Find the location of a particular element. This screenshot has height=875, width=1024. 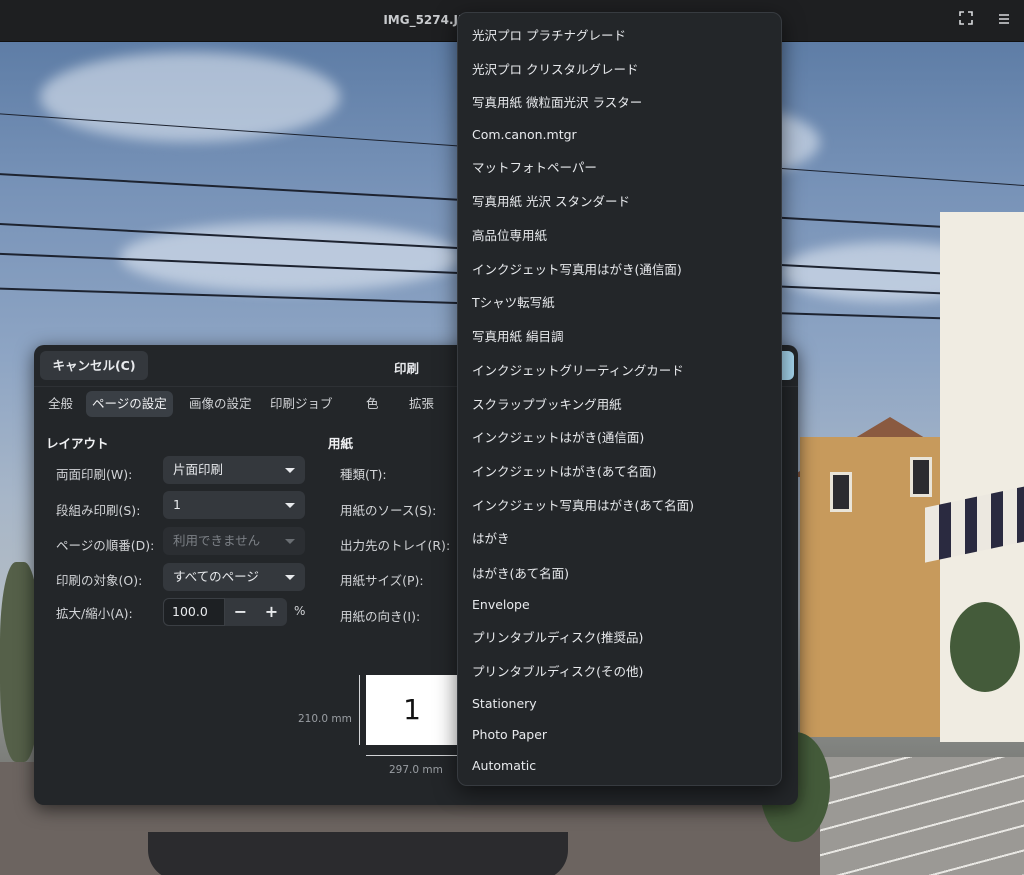

car is located at coordinates (358, 853).